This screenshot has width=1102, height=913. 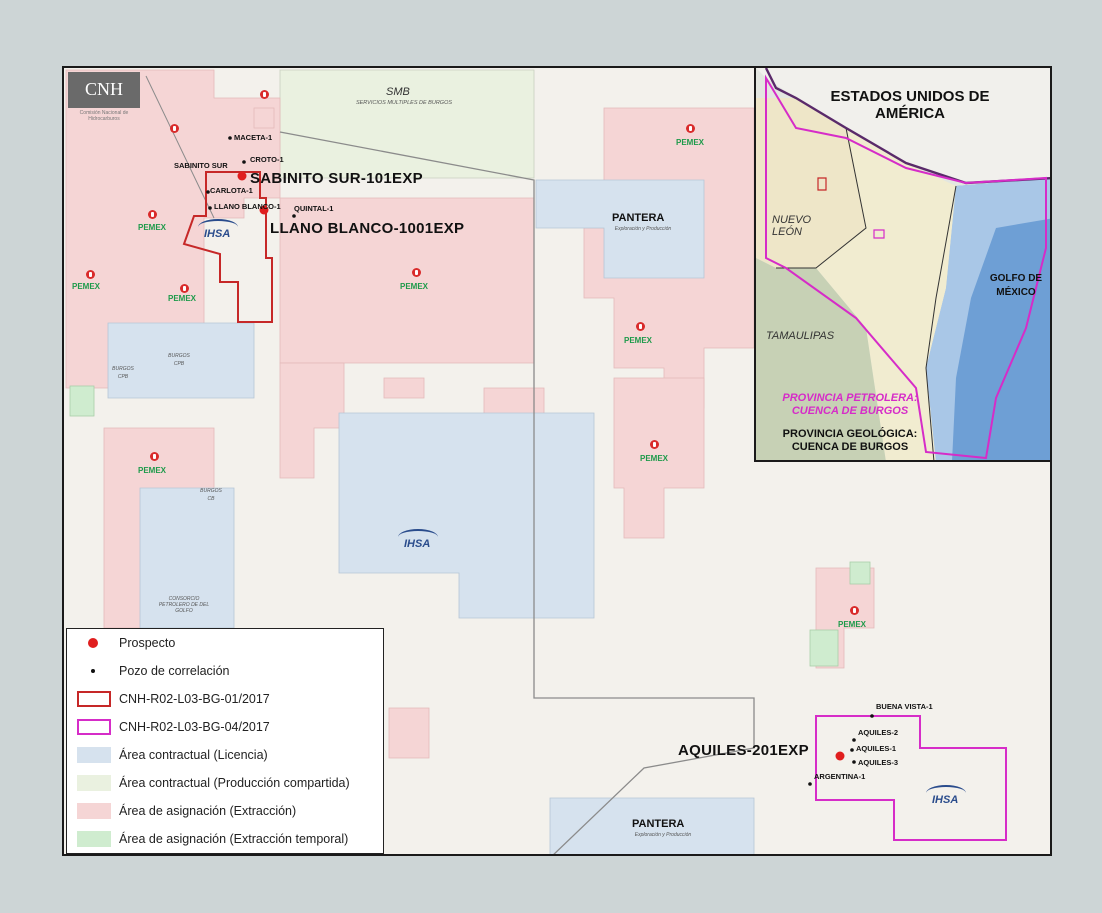 I want to click on legend-item-produccion: Área contractual (Producción compartida), so click(x=225, y=783).